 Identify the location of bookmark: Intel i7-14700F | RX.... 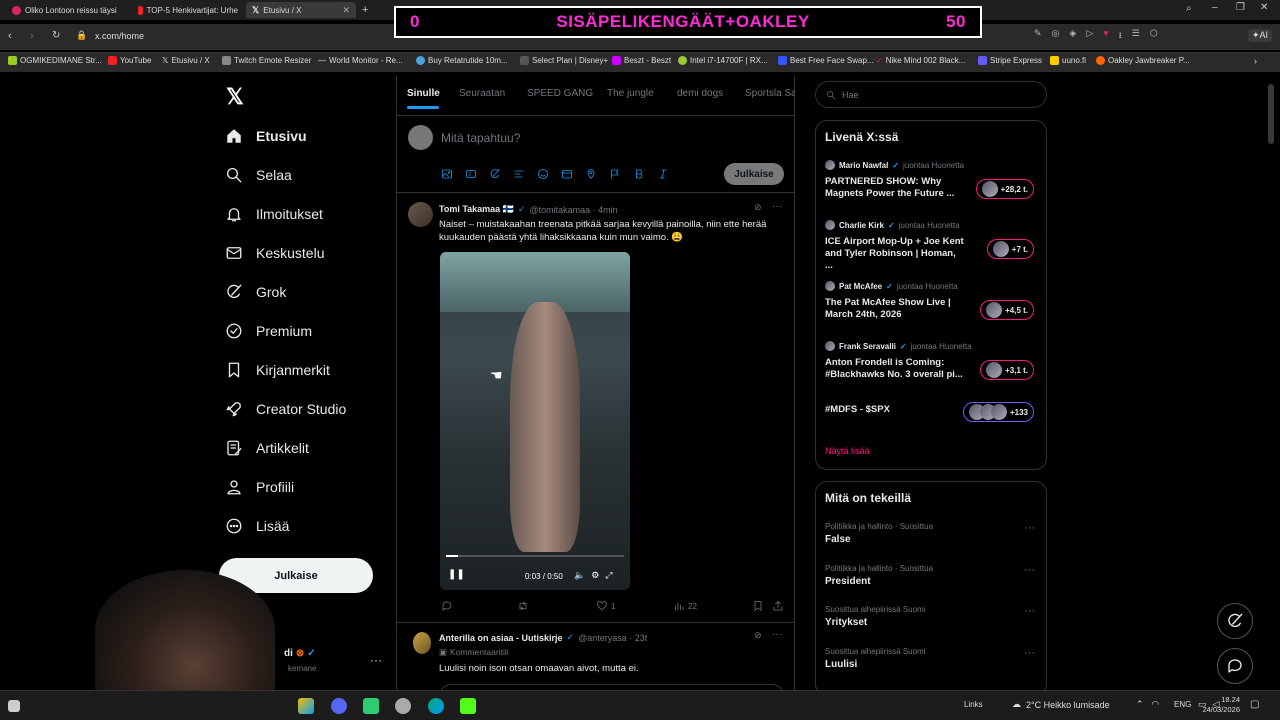
(723, 60).